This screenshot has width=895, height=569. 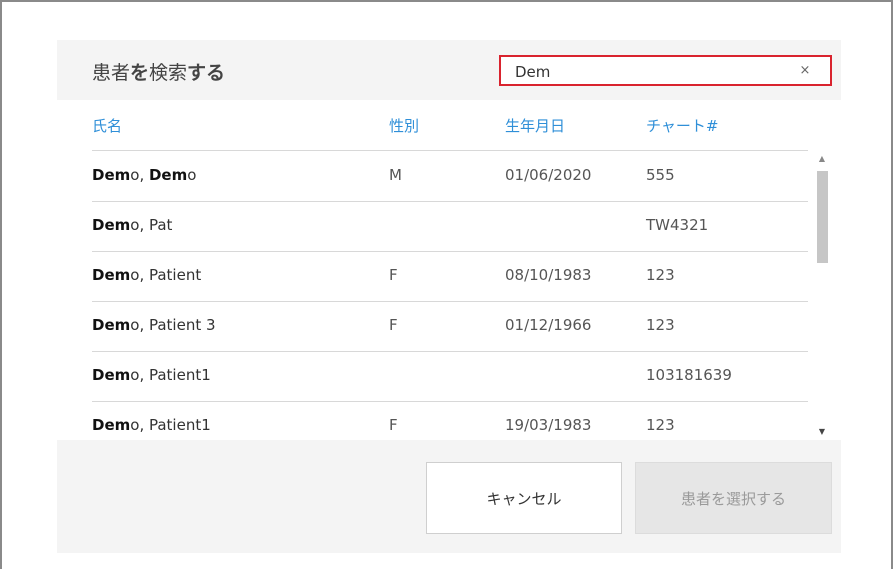 What do you see at coordinates (548, 425) in the screenshot?
I see `patient-dob: 19/03/1983` at bounding box center [548, 425].